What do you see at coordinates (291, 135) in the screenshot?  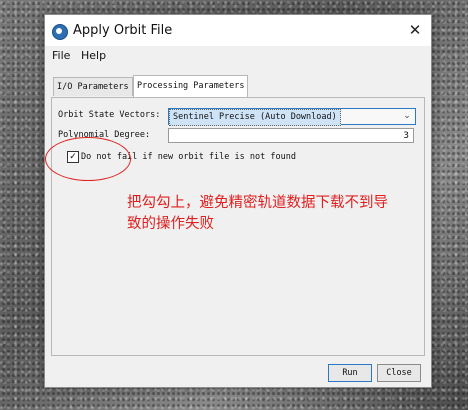 I see `polynomial-degree-input: 3` at bounding box center [291, 135].